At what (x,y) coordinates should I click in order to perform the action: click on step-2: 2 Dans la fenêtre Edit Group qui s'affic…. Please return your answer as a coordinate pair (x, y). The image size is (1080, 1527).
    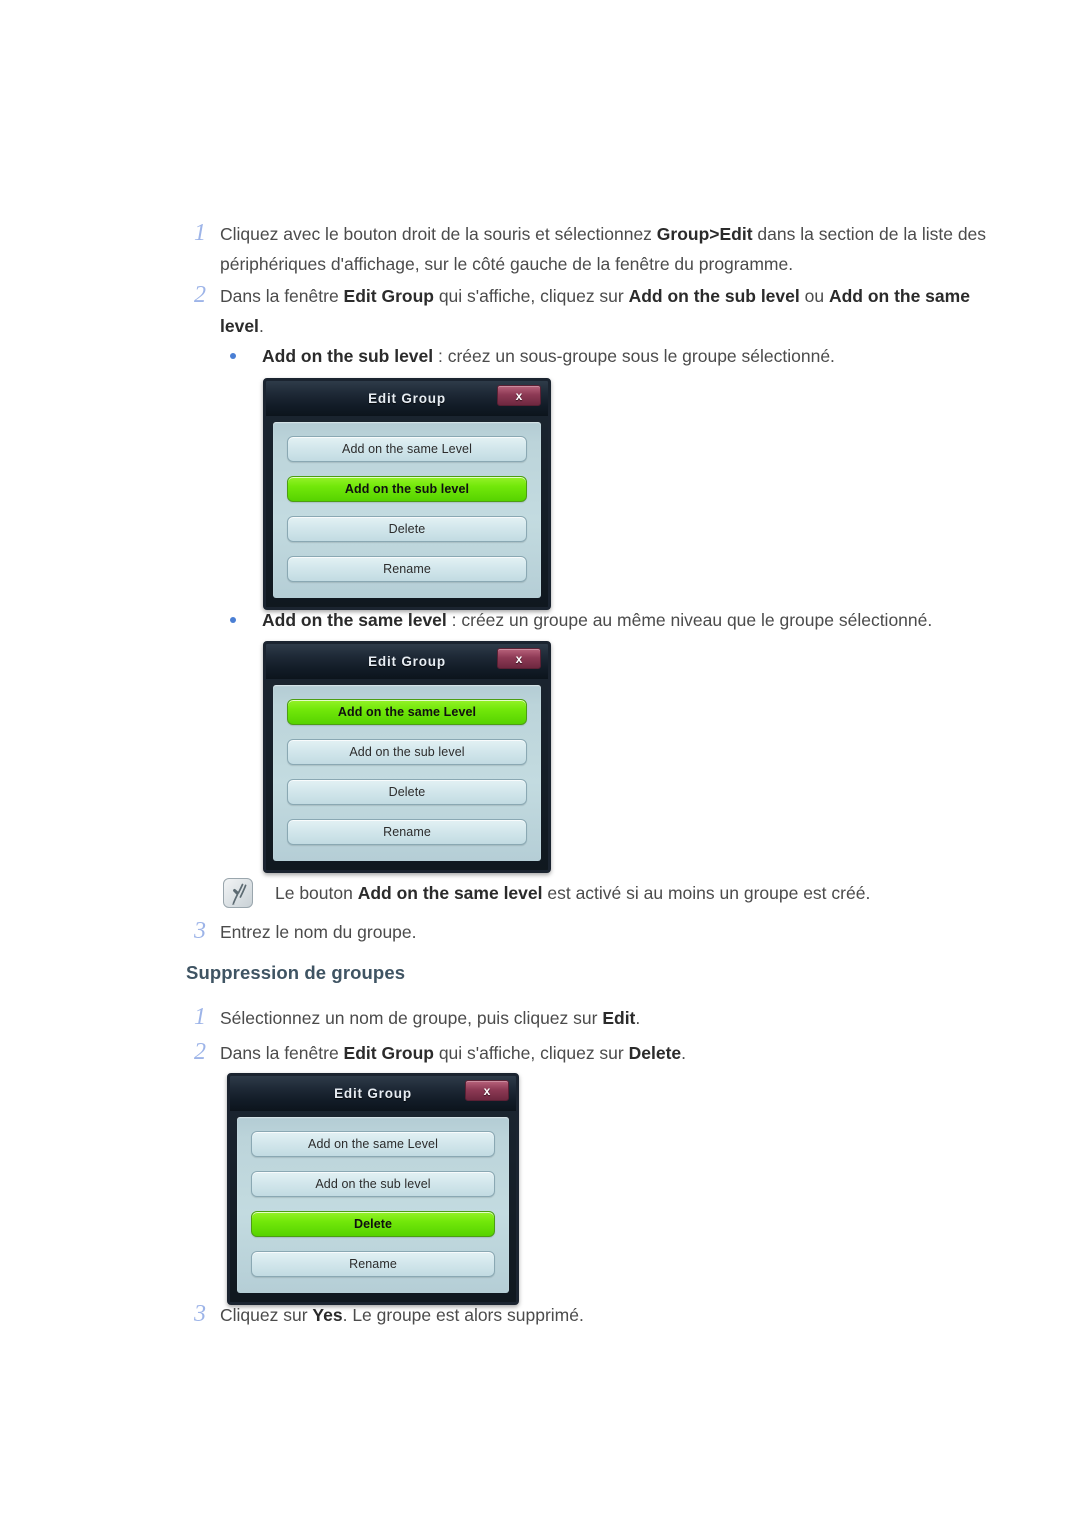
    Looking at the image, I should click on (591, 311).